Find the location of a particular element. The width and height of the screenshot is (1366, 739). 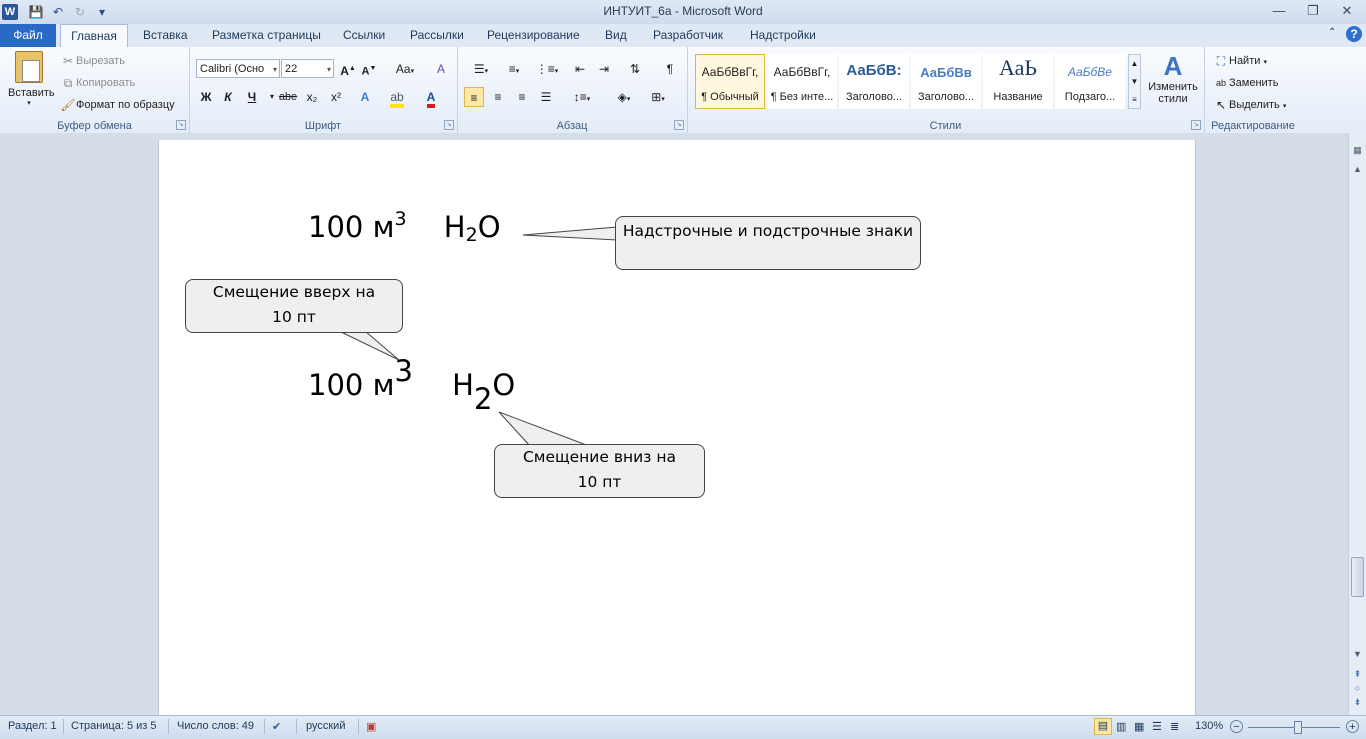

copy-button: ⧉ Копировать is located at coordinates (98, 83).